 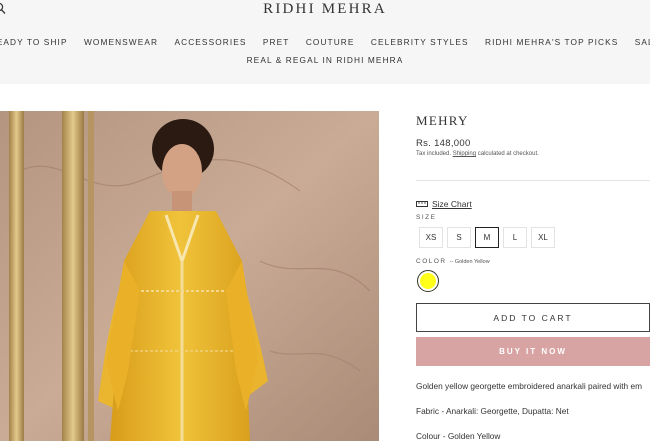 What do you see at coordinates (442, 120) in the screenshot?
I see `product-title: MEHRY` at bounding box center [442, 120].